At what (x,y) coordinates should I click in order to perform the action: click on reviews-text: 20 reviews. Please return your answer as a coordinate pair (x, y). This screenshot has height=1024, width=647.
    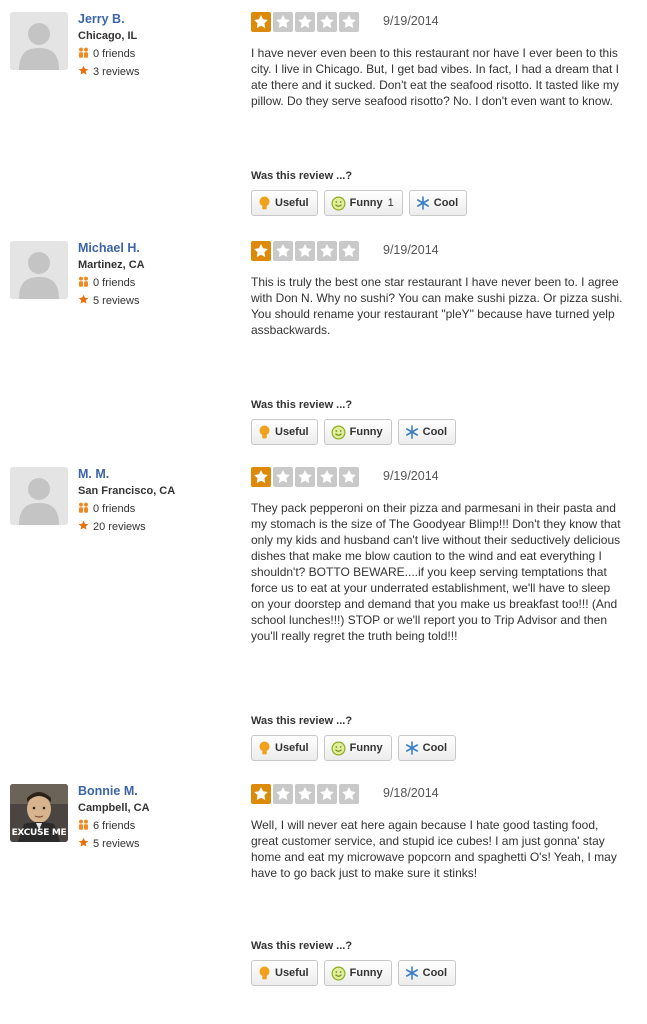
    Looking at the image, I should click on (119, 527).